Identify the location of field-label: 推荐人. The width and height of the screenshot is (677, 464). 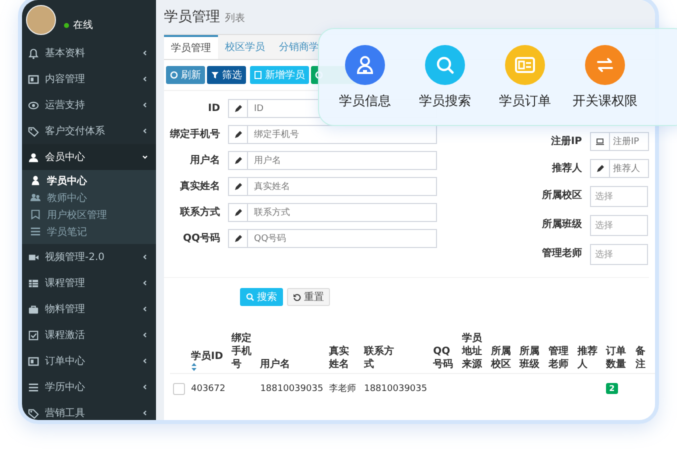
(566, 168).